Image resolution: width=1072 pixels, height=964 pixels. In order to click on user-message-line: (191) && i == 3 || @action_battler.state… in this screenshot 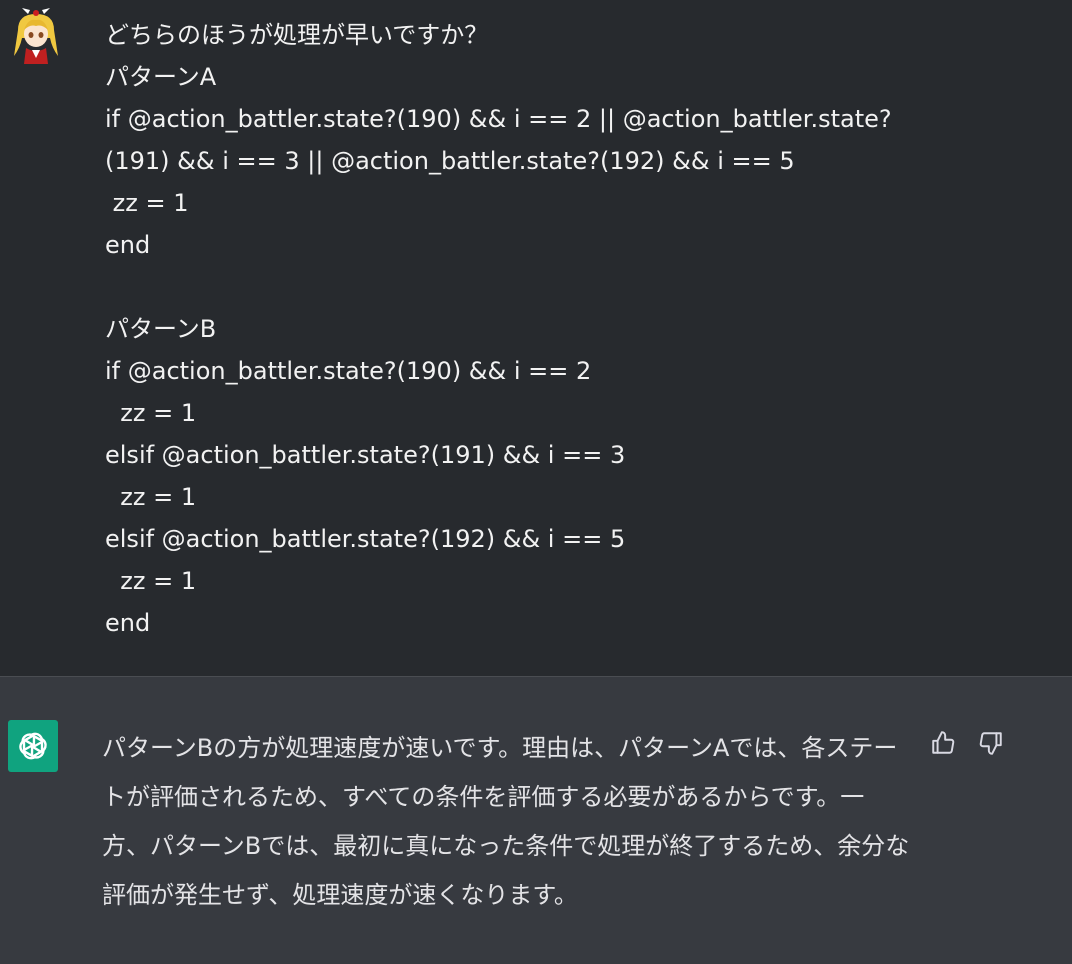, I will do `click(450, 161)`.